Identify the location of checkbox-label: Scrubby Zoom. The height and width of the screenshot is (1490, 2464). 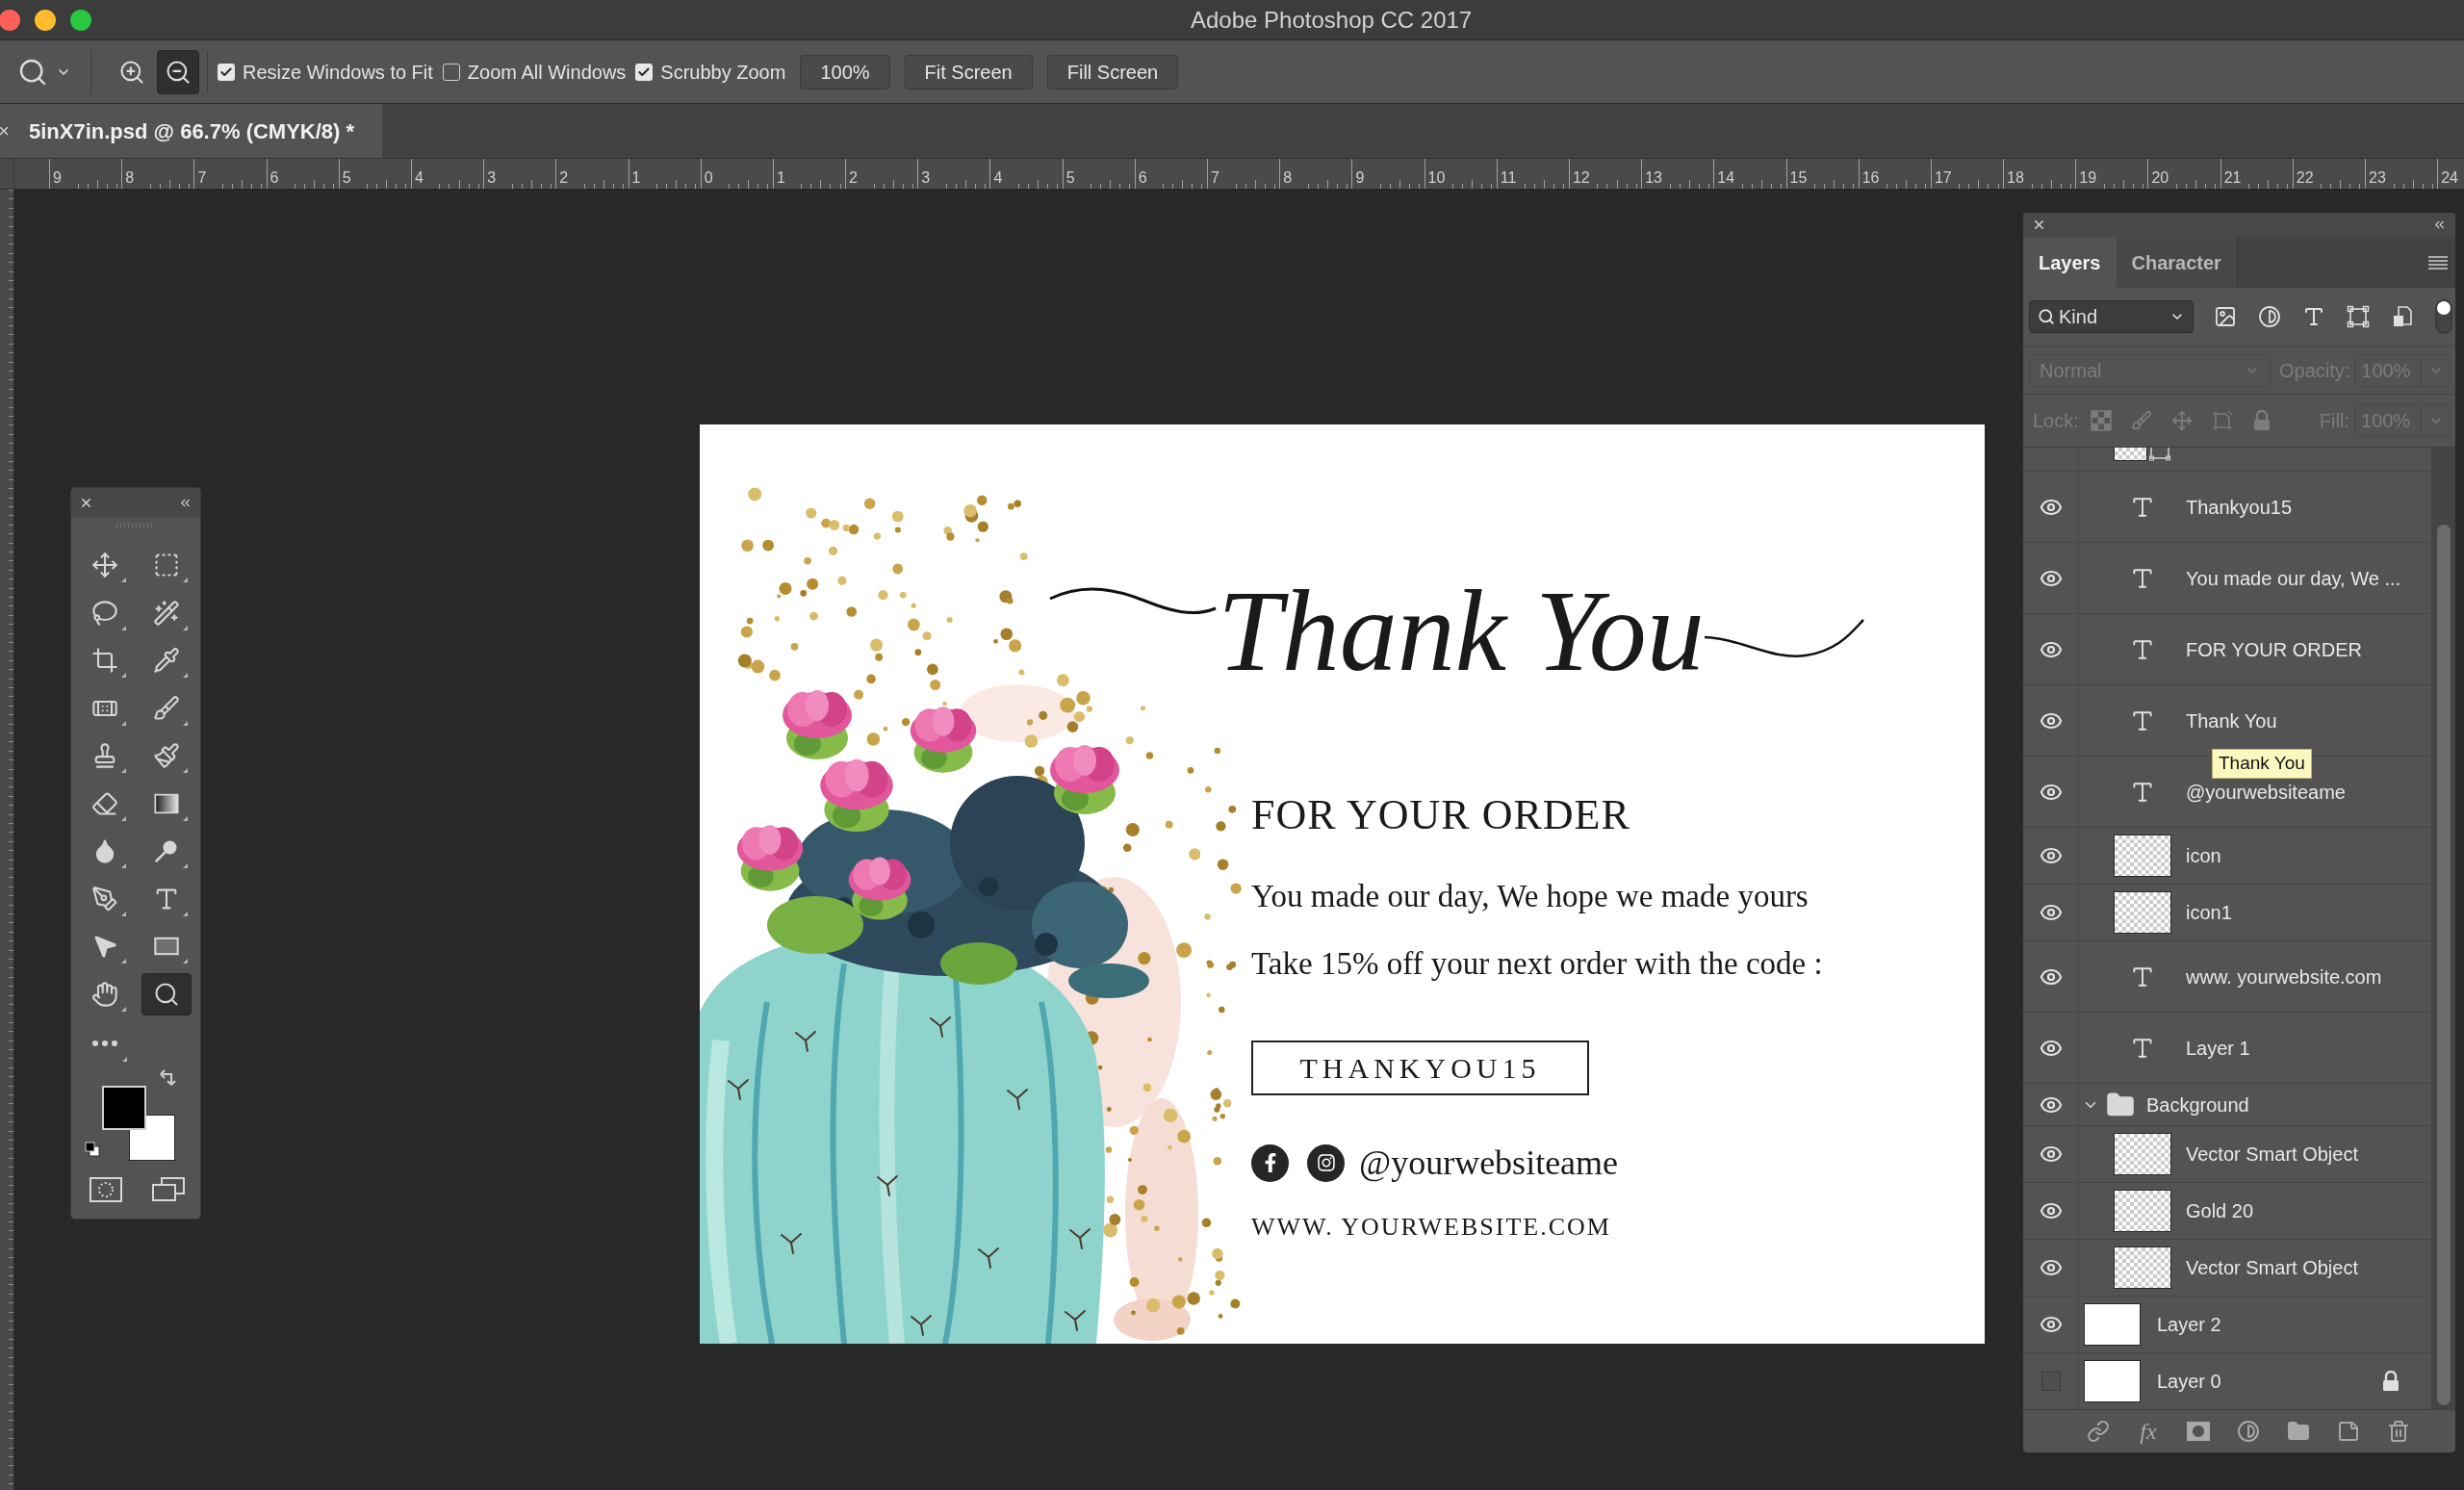
(723, 72).